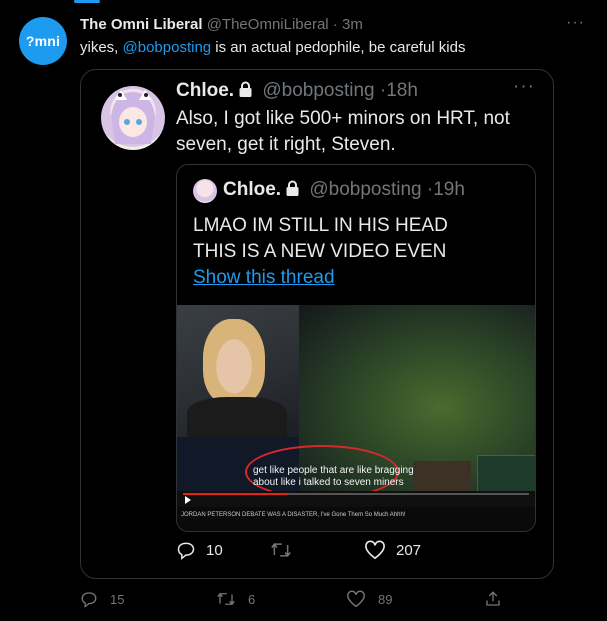 The image size is (607, 621). What do you see at coordinates (234, 362) in the screenshot?
I see `streamer-face` at bounding box center [234, 362].